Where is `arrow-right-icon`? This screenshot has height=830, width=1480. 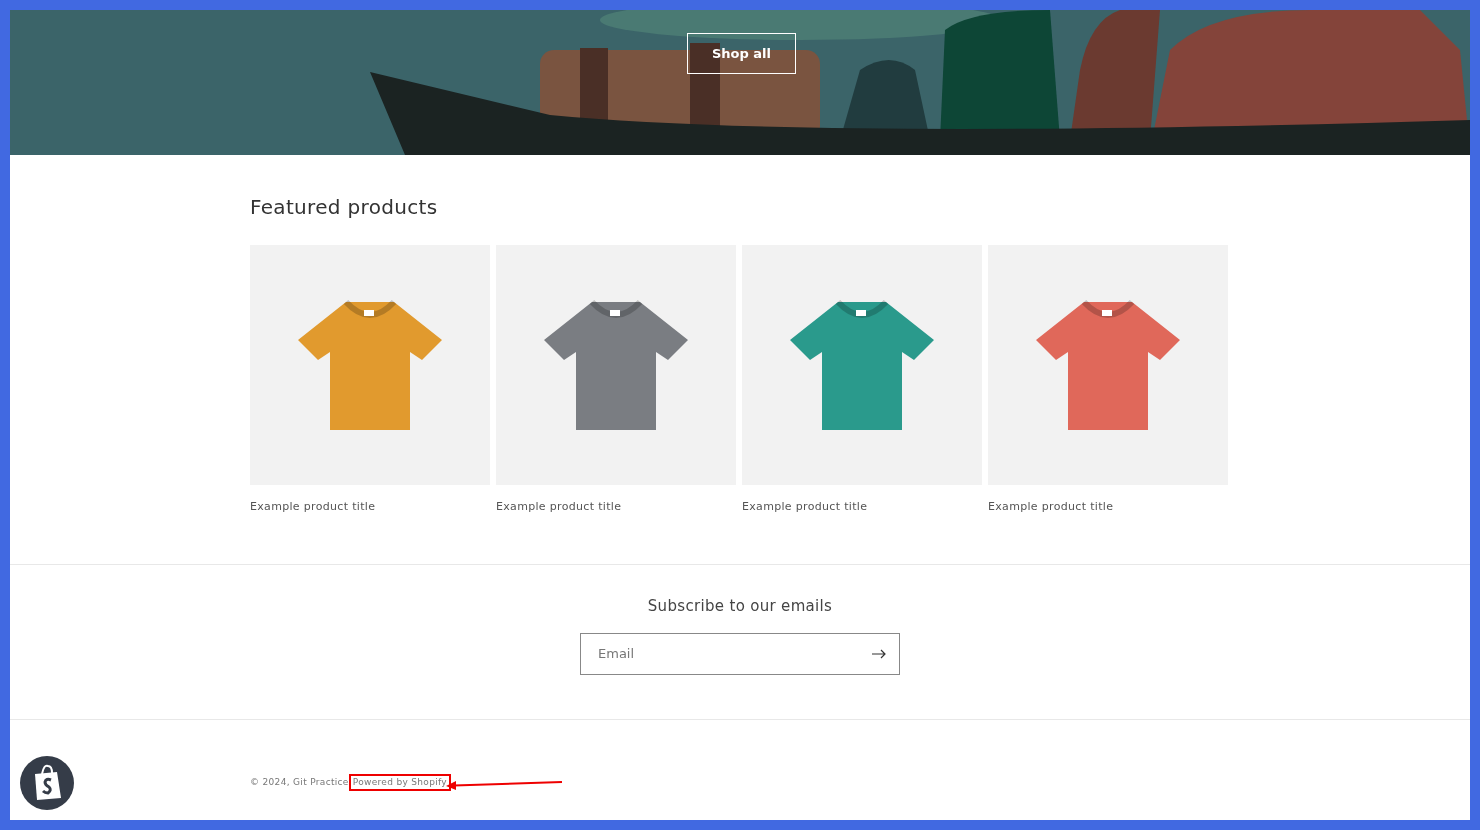
arrow-right-icon is located at coordinates (879, 653).